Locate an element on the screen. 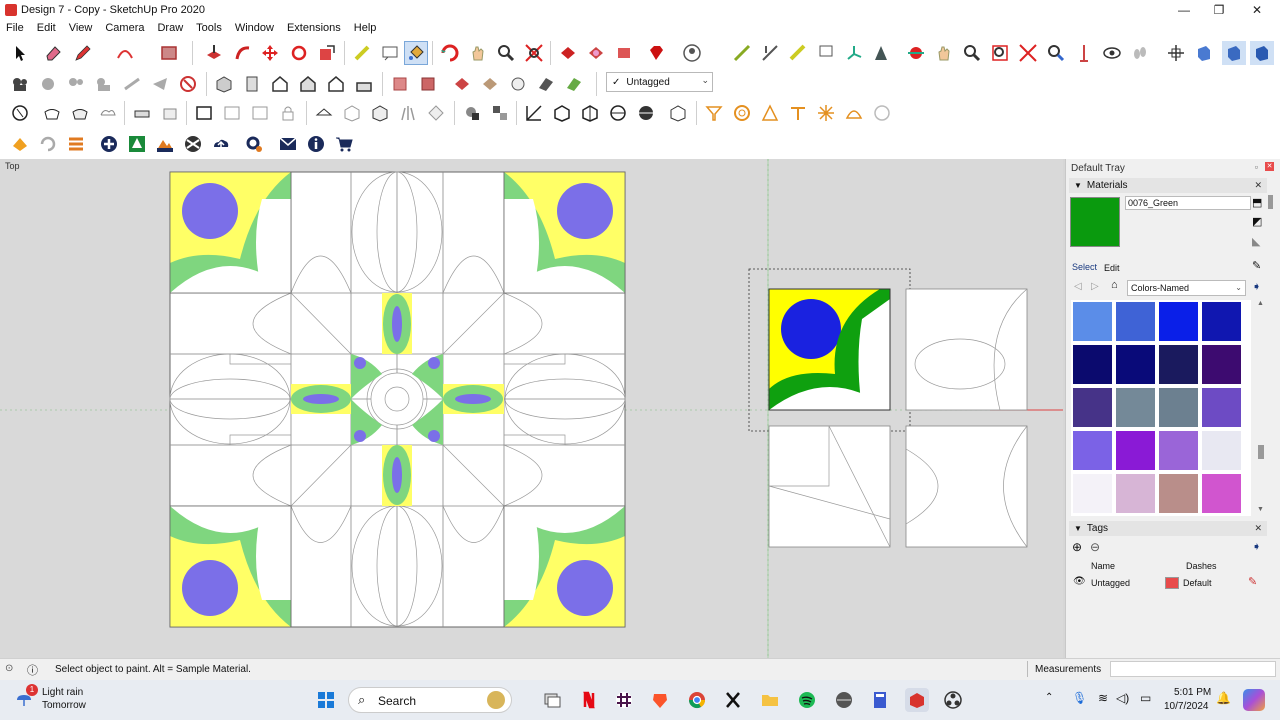 The image size is (1280, 720). corner-tile-bottom-left is located at coordinates (230, 566).